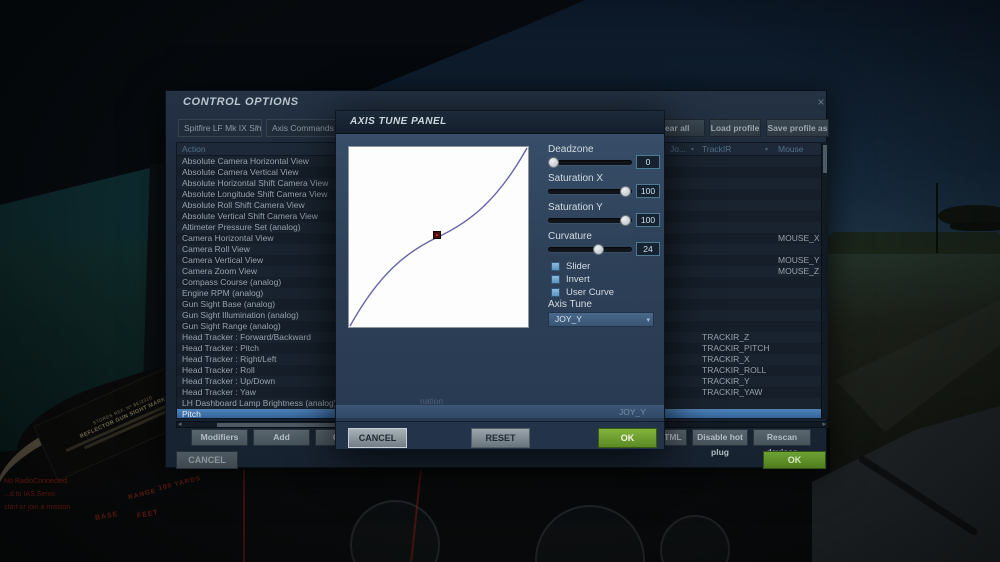 The height and width of the screenshot is (562, 1000). What do you see at coordinates (824, 280) in the screenshot?
I see `vertical-scrollbar` at bounding box center [824, 280].